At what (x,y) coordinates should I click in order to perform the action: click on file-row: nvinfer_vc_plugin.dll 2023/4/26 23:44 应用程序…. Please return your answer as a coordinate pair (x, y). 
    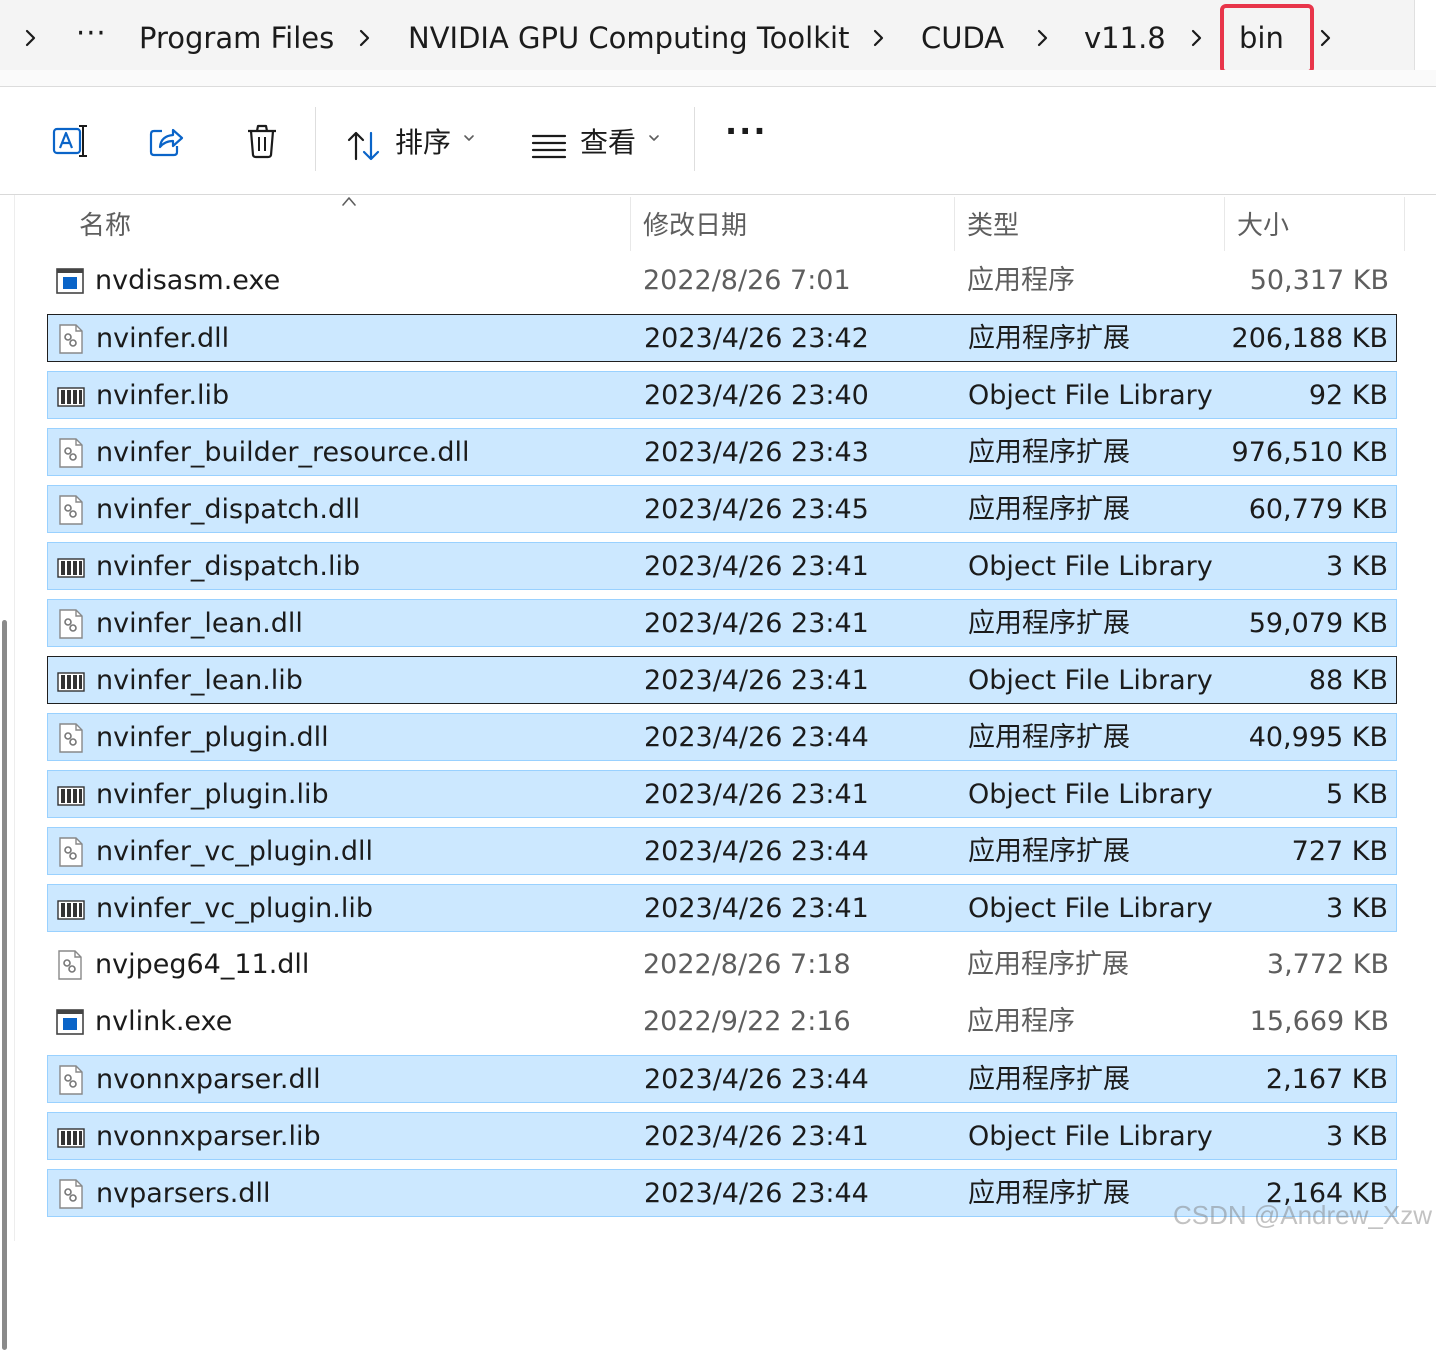
    Looking at the image, I should click on (722, 851).